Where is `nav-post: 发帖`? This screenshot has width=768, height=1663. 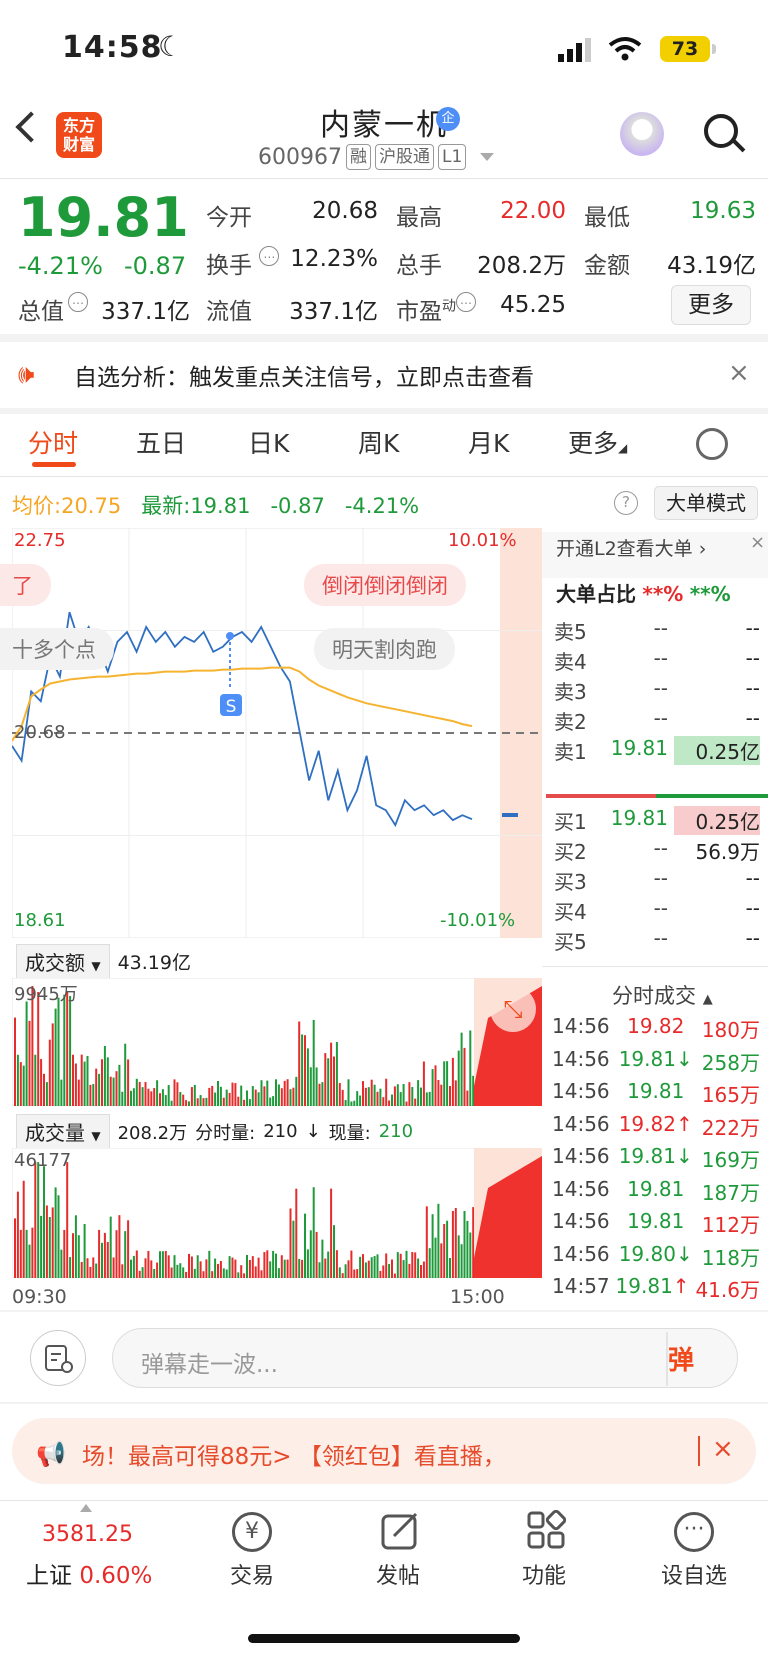
nav-post: 发帖 is located at coordinates (398, 1574).